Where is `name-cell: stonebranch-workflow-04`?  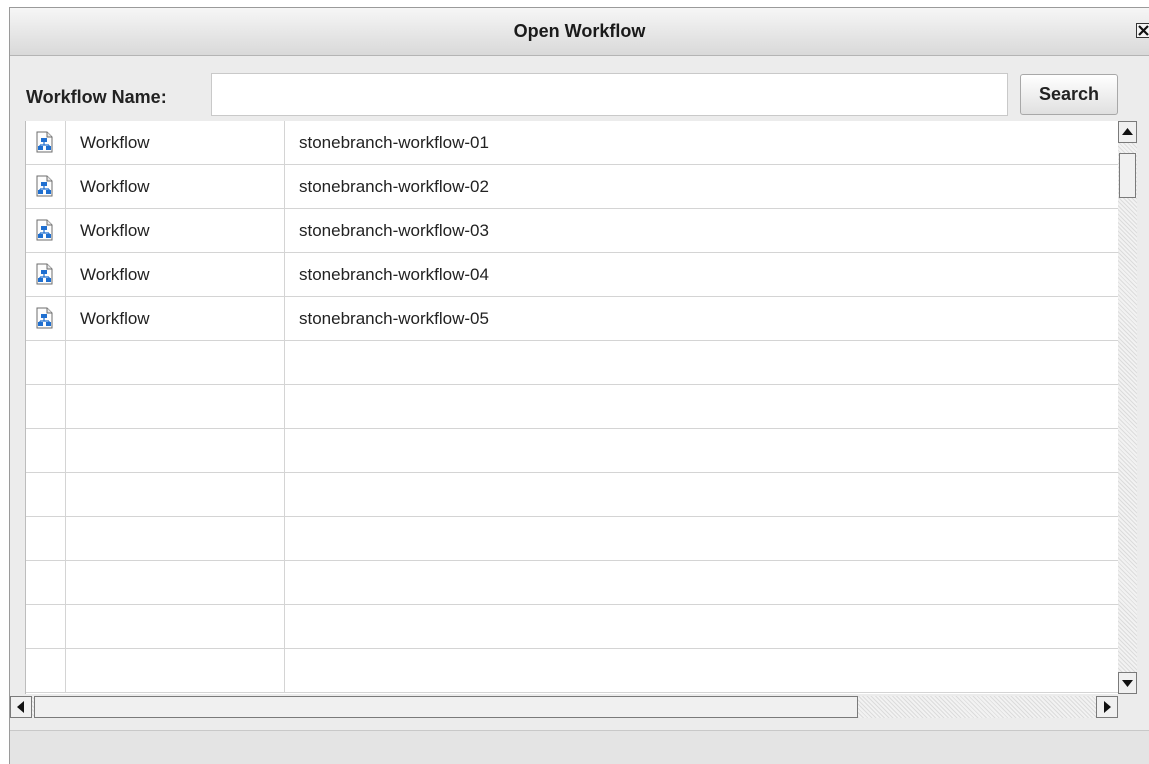
name-cell: stonebranch-workflow-04 is located at coordinates (702, 275).